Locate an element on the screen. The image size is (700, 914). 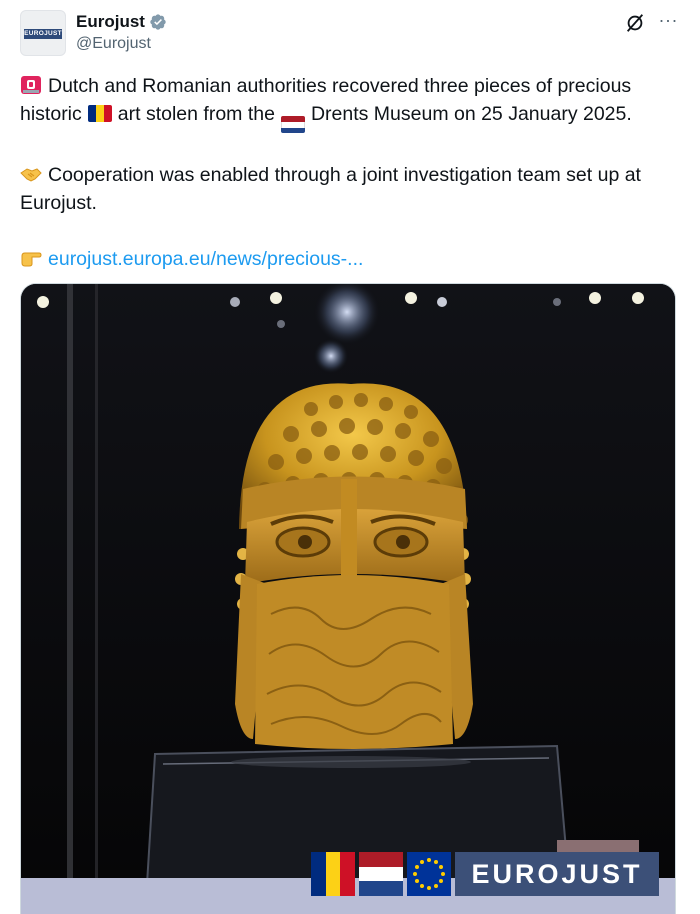
eurojust-logo: EUROJUST is located at coordinates (557, 874).